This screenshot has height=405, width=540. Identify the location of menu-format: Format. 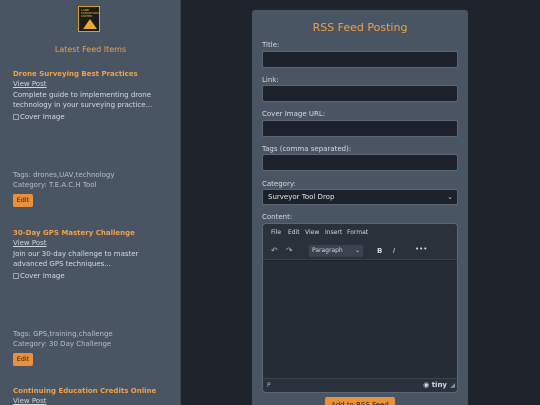
(357, 232).